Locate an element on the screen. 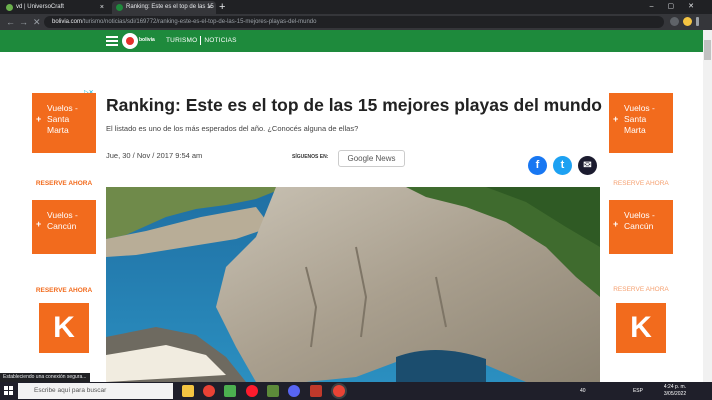 The width and height of the screenshot is (712, 400). clock-time: 4:24 p. m. is located at coordinates (675, 387).